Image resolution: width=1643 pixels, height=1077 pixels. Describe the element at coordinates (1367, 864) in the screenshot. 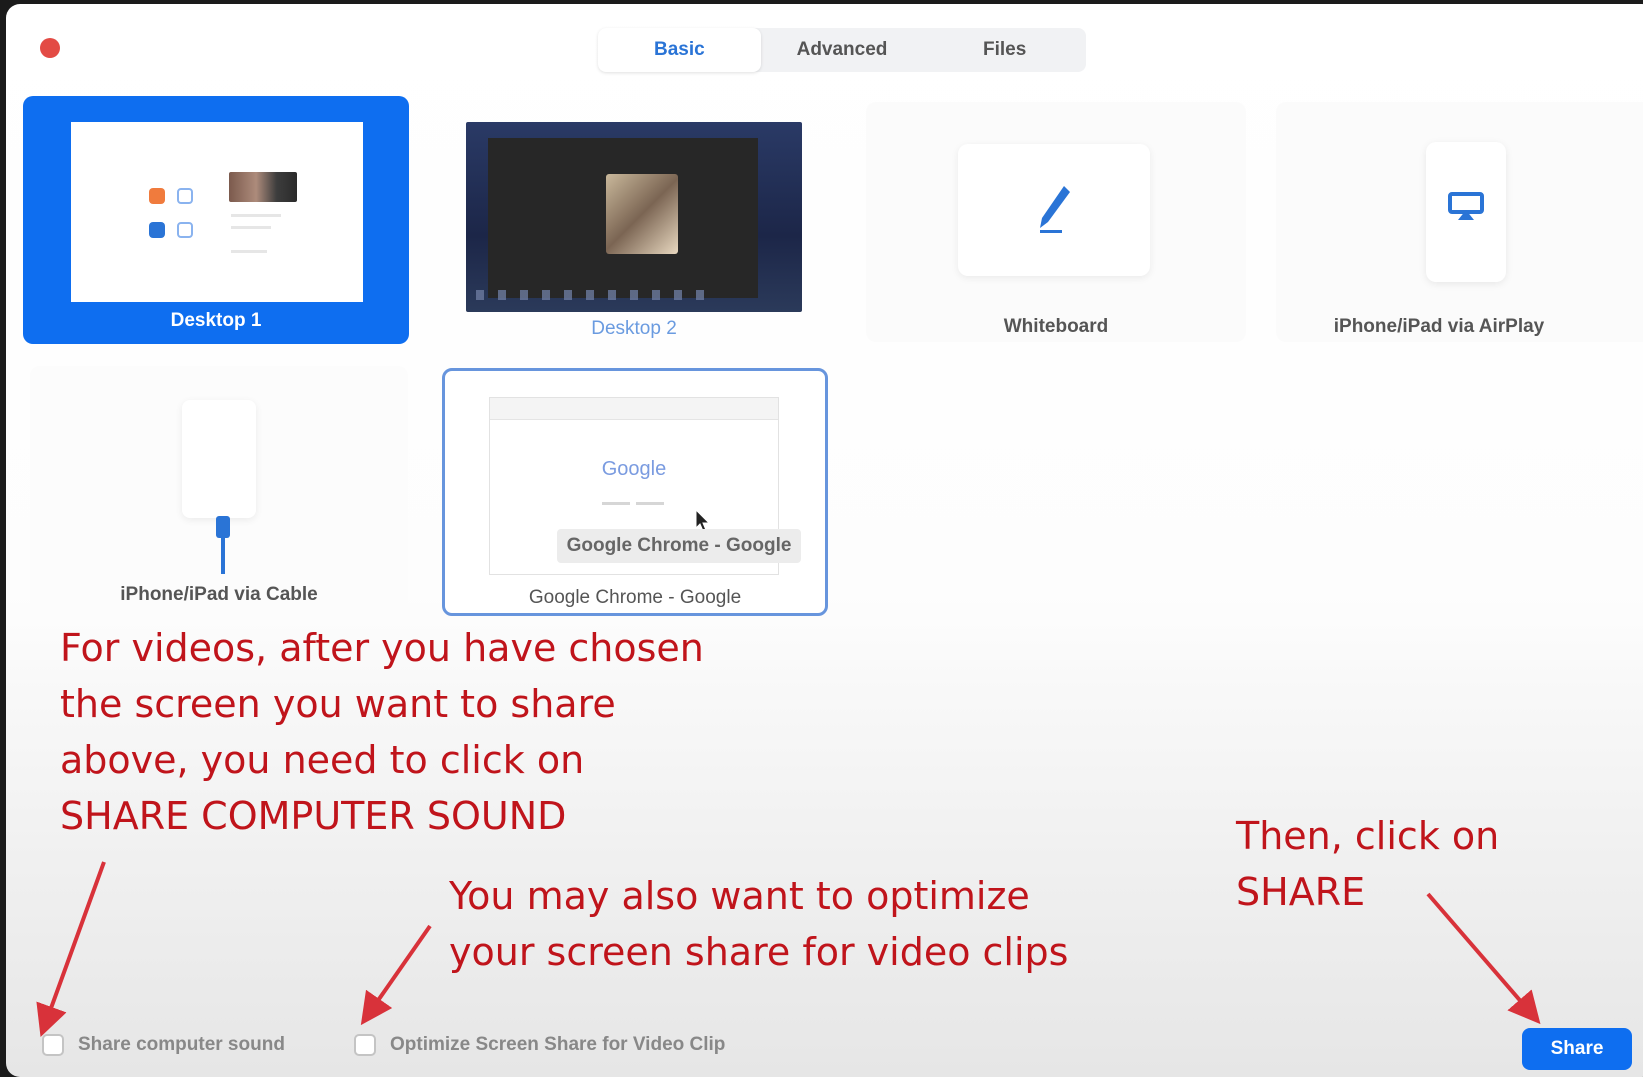

I see `annotation-share: Then, click on SHARE` at that location.